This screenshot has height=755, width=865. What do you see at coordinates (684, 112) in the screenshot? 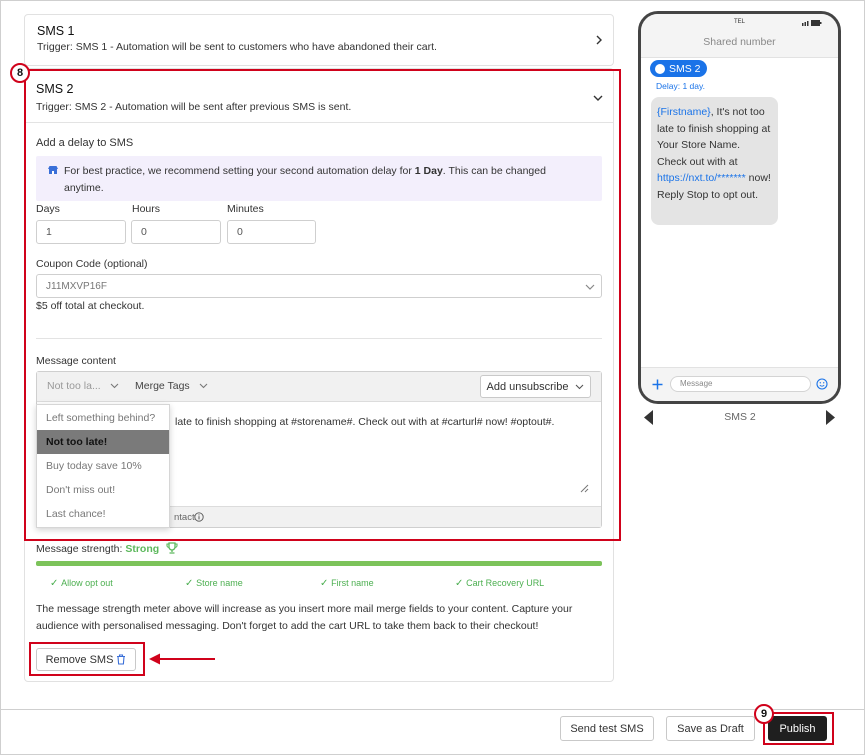
I see `firstname-tag: {Firstname}` at bounding box center [684, 112].